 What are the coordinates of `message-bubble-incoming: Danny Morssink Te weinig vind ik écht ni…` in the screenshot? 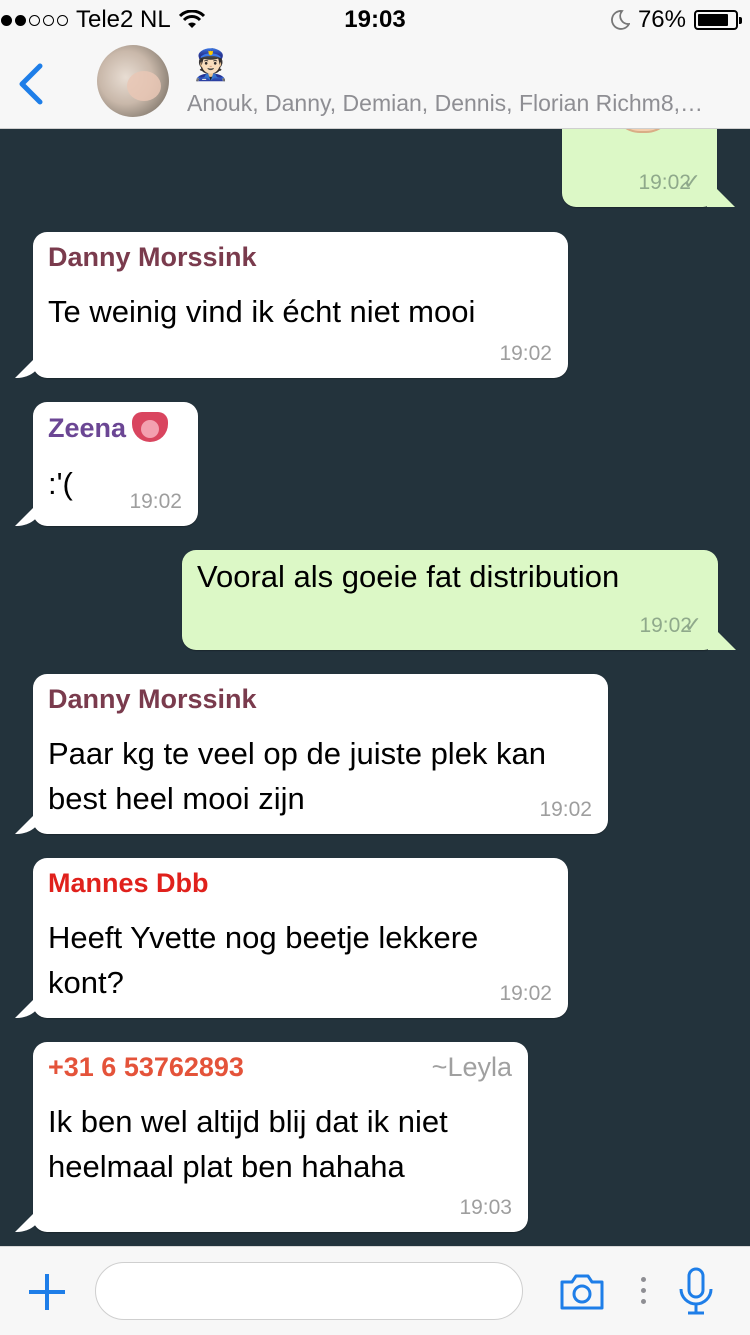 It's located at (300, 305).